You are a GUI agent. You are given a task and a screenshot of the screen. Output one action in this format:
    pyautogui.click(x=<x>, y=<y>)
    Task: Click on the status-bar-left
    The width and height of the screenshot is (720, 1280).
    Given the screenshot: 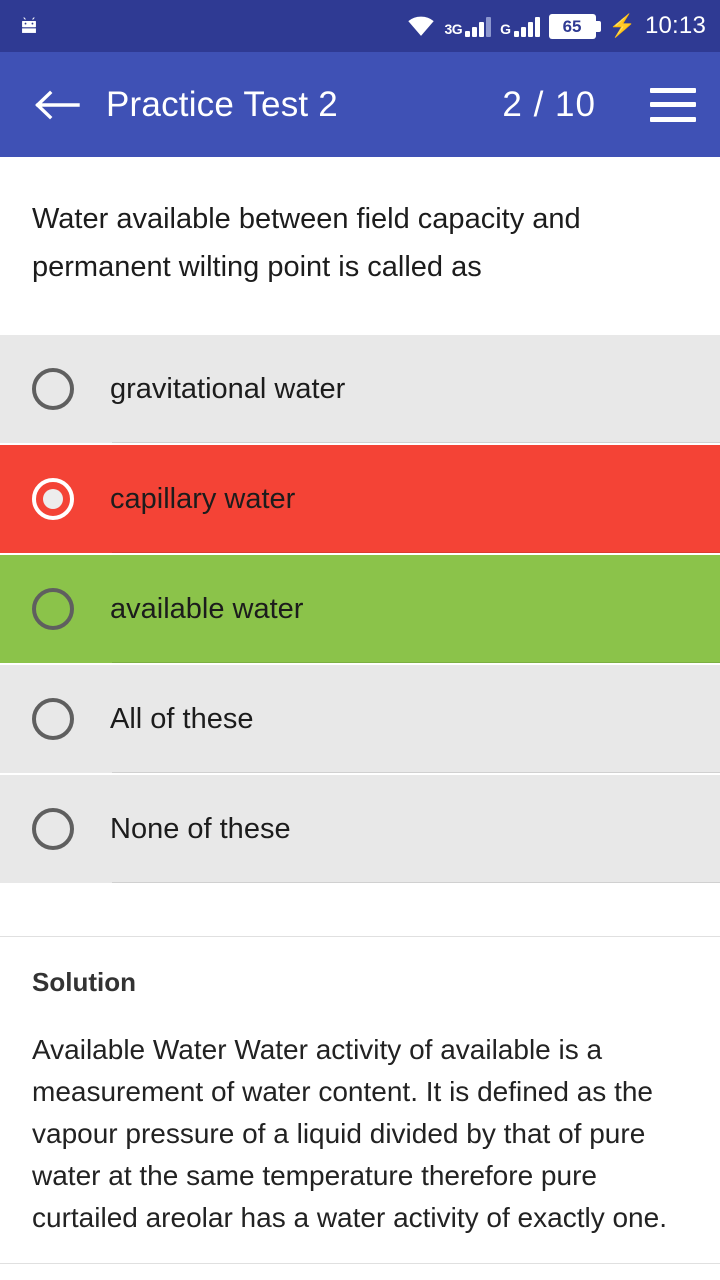 What is the action you would take?
    pyautogui.click(x=29, y=26)
    